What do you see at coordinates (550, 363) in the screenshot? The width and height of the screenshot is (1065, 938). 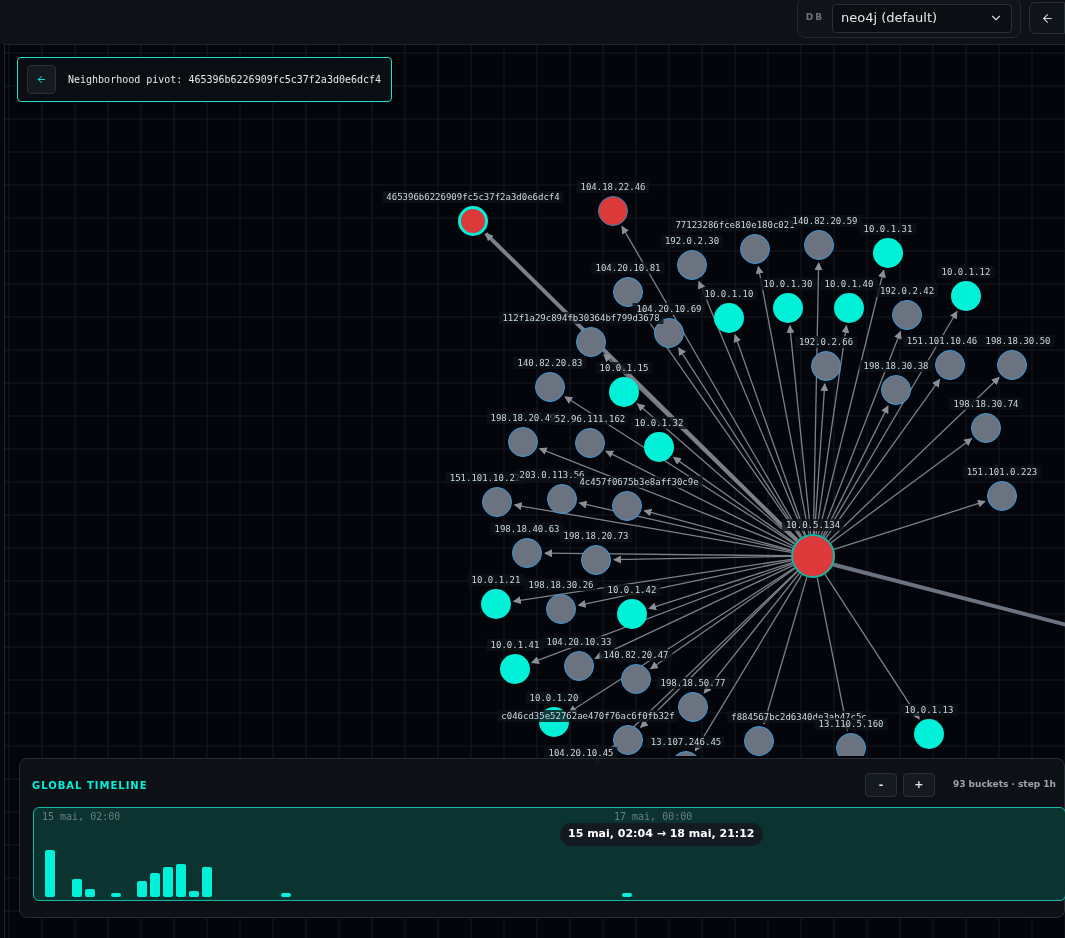 I see `node-label: 140.82.20.83` at bounding box center [550, 363].